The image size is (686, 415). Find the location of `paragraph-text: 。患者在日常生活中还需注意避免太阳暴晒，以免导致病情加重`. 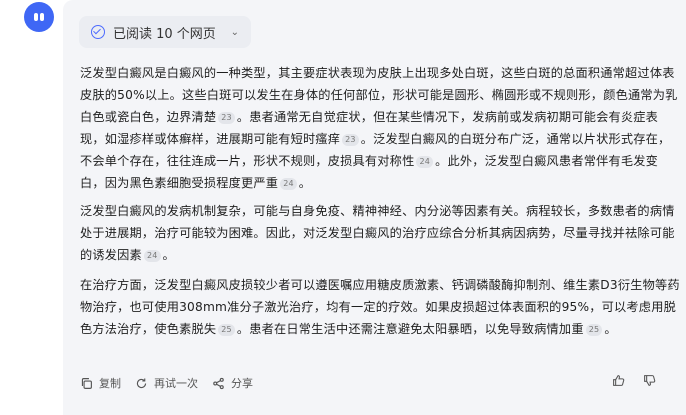

paragraph-text: 。患者在日常生活中还需注意避免太阳暴晒，以免导致病情加重 is located at coordinates (410, 329).